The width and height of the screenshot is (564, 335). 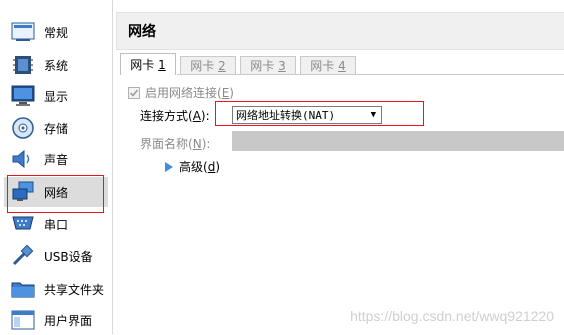 I want to click on sidebar-item-label: 系统, so click(x=56, y=65).